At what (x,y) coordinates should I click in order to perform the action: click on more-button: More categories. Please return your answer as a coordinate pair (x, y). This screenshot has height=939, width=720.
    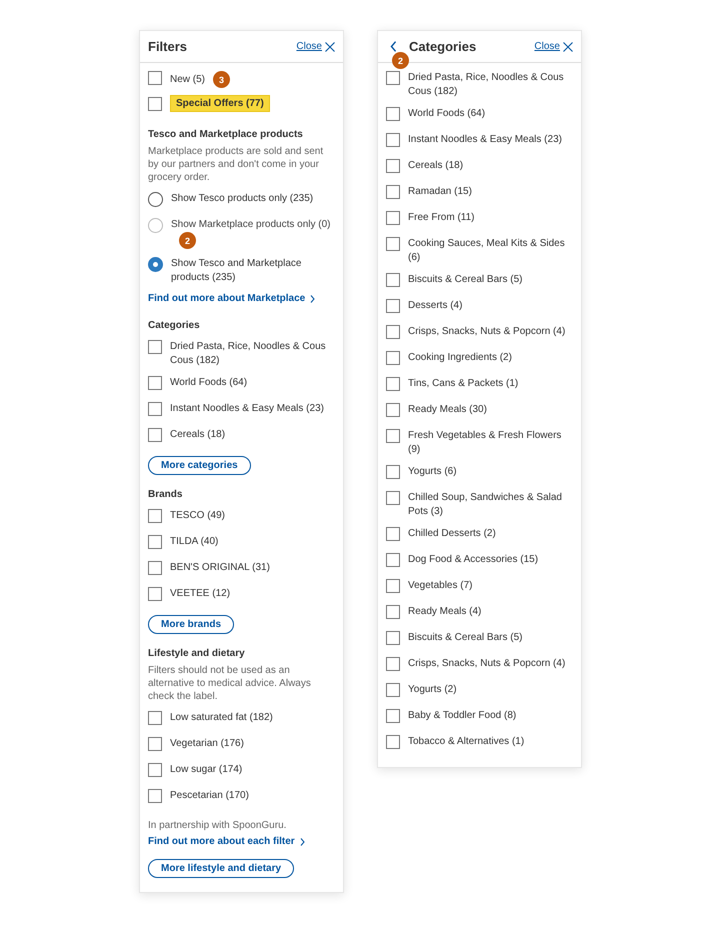
    Looking at the image, I should click on (199, 465).